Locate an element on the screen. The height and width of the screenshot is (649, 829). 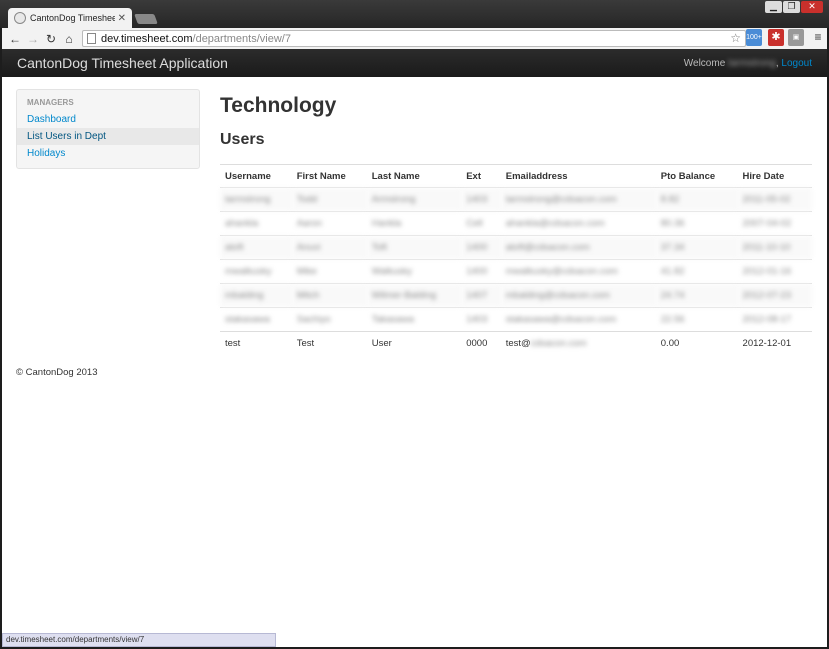
cell-hire-date: 2012-01-16 is located at coordinates (774, 271).